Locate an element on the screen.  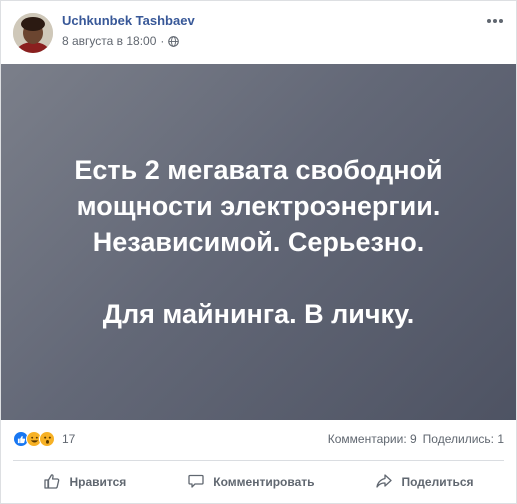
more-options-icon is located at coordinates (495, 20).